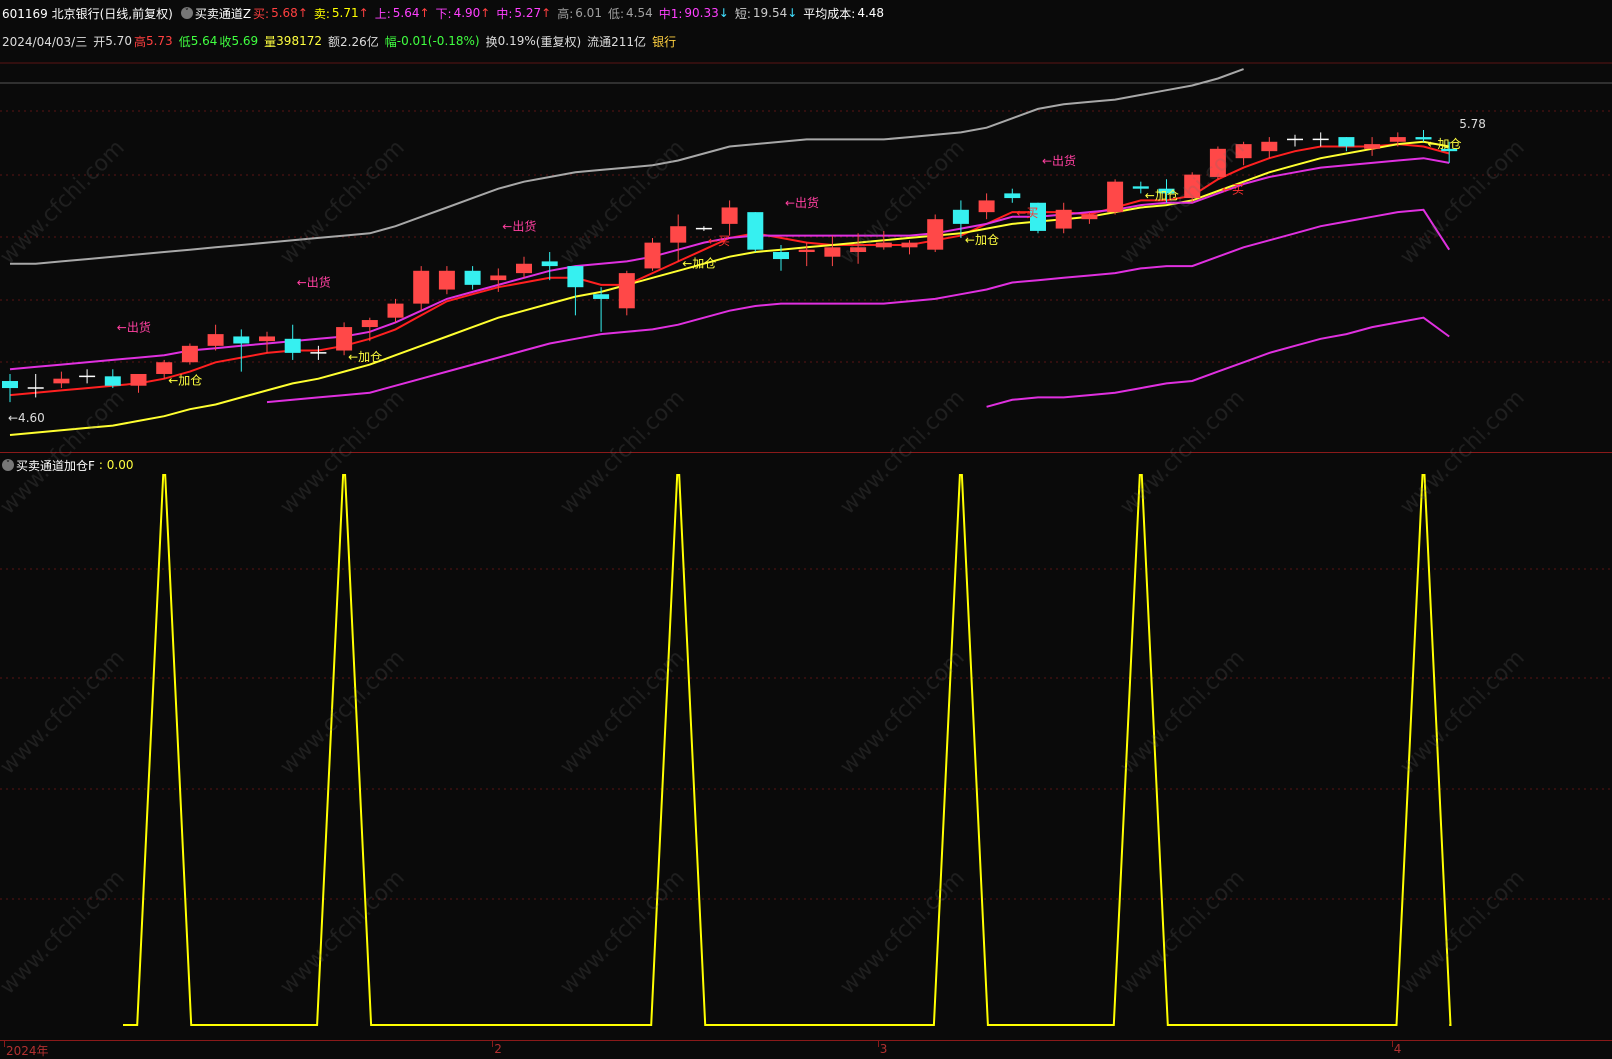  I want to click on x-tick-label: 2, so click(498, 1049).